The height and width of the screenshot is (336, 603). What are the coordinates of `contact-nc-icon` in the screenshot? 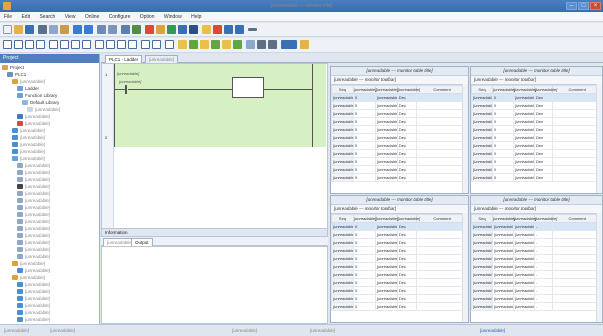 It's located at (18, 44).